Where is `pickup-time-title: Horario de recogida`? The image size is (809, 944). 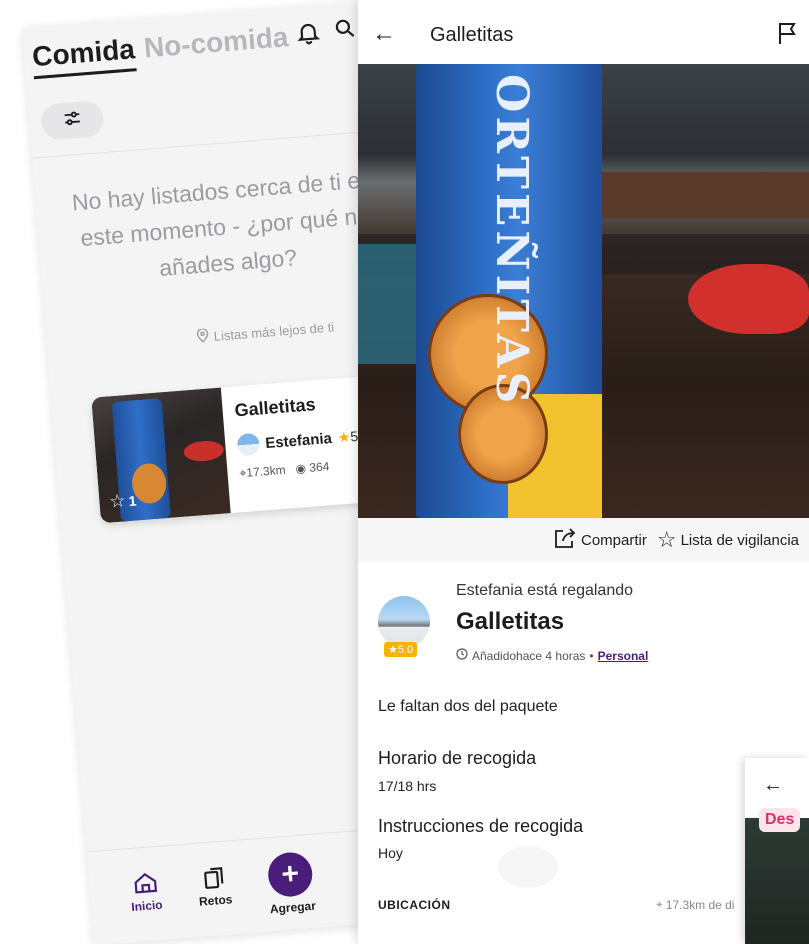 pickup-time-title: Horario de recogida is located at coordinates (457, 758).